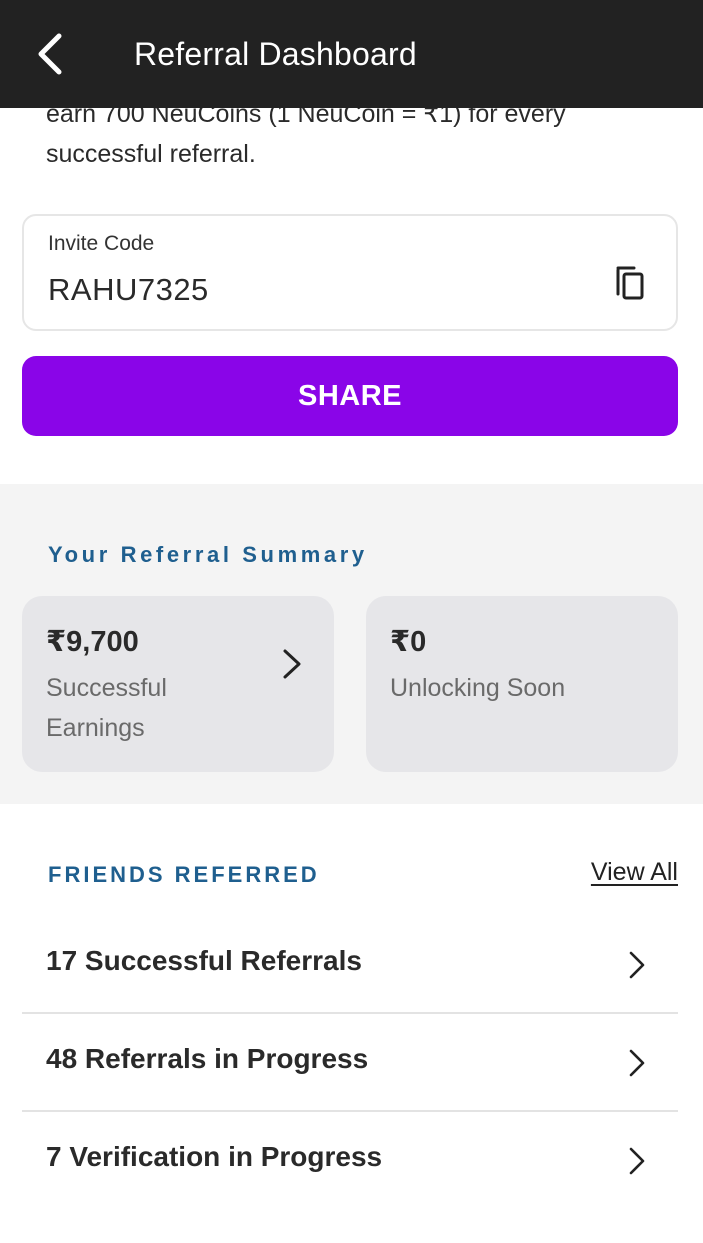 Image resolution: width=703 pixels, height=1243 pixels. What do you see at coordinates (208, 554) in the screenshot?
I see `summary-heading: Your Referral Summary` at bounding box center [208, 554].